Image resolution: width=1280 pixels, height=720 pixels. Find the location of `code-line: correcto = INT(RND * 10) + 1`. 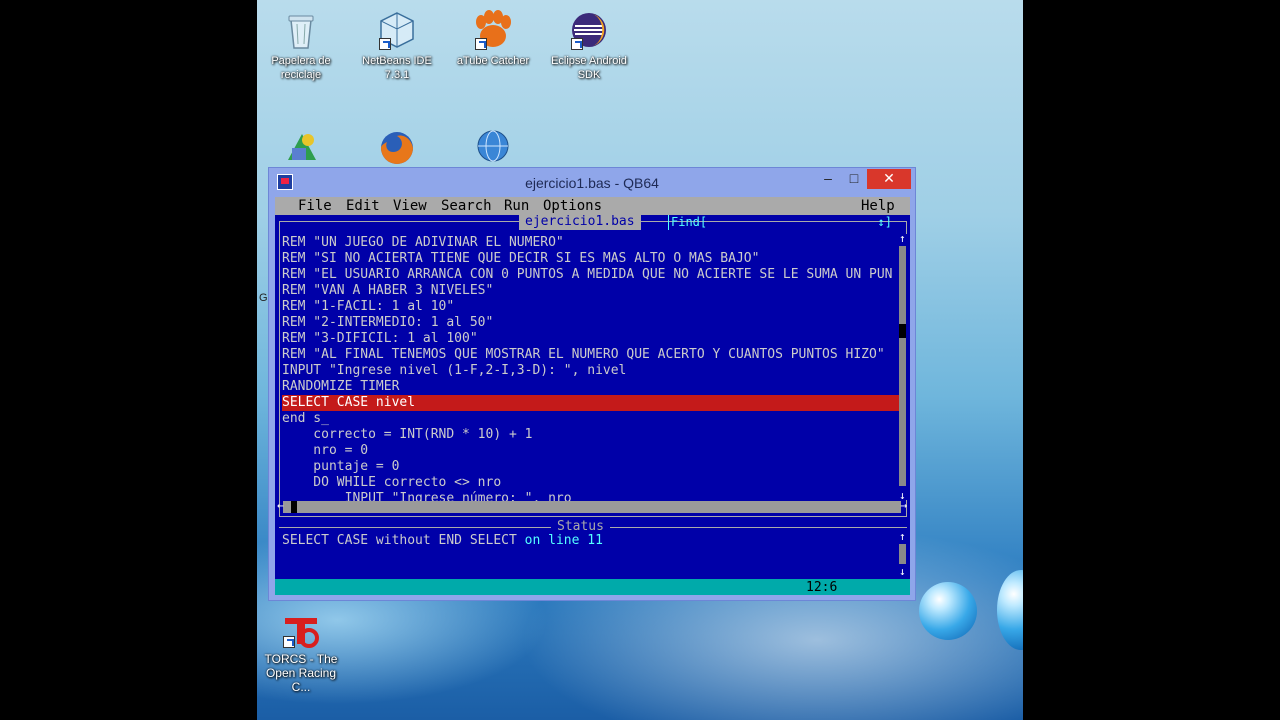

code-line: correcto = INT(RND * 10) + 1 is located at coordinates (591, 435).